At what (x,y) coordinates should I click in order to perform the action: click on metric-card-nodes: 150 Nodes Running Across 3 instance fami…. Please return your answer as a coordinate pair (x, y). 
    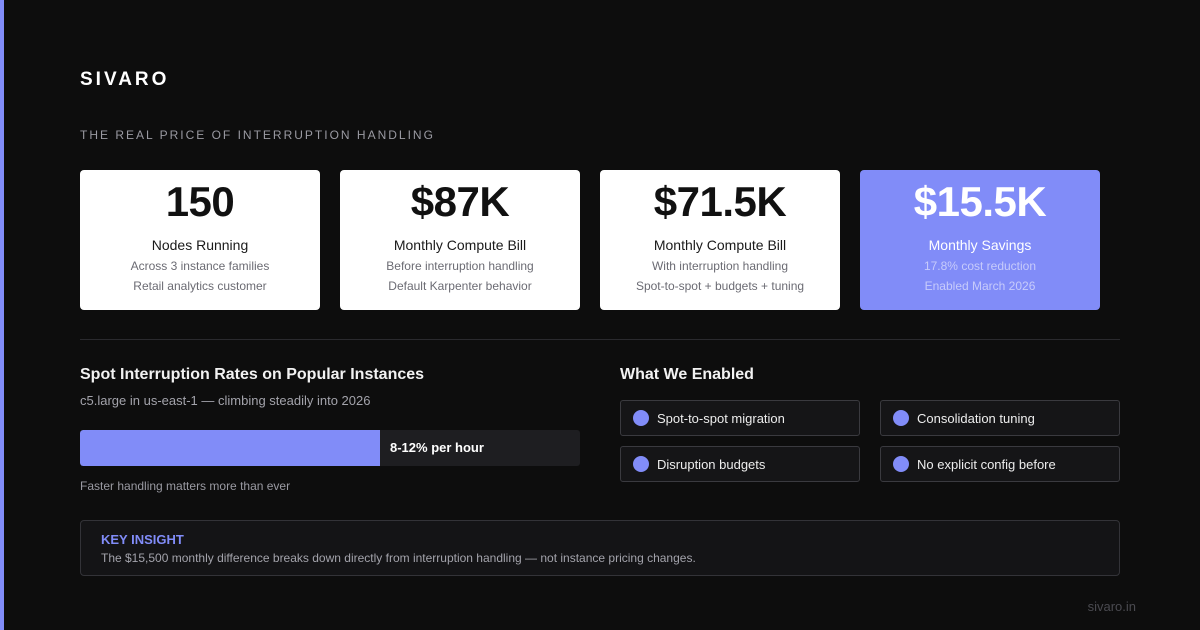
    Looking at the image, I should click on (200, 240).